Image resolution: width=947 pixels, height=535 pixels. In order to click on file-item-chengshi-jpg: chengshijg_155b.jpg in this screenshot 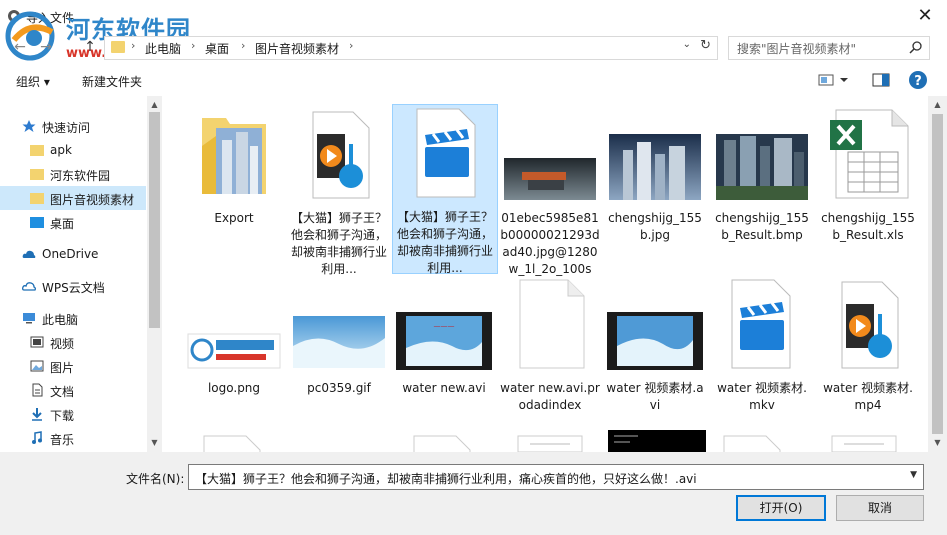, I will do `click(655, 191)`.